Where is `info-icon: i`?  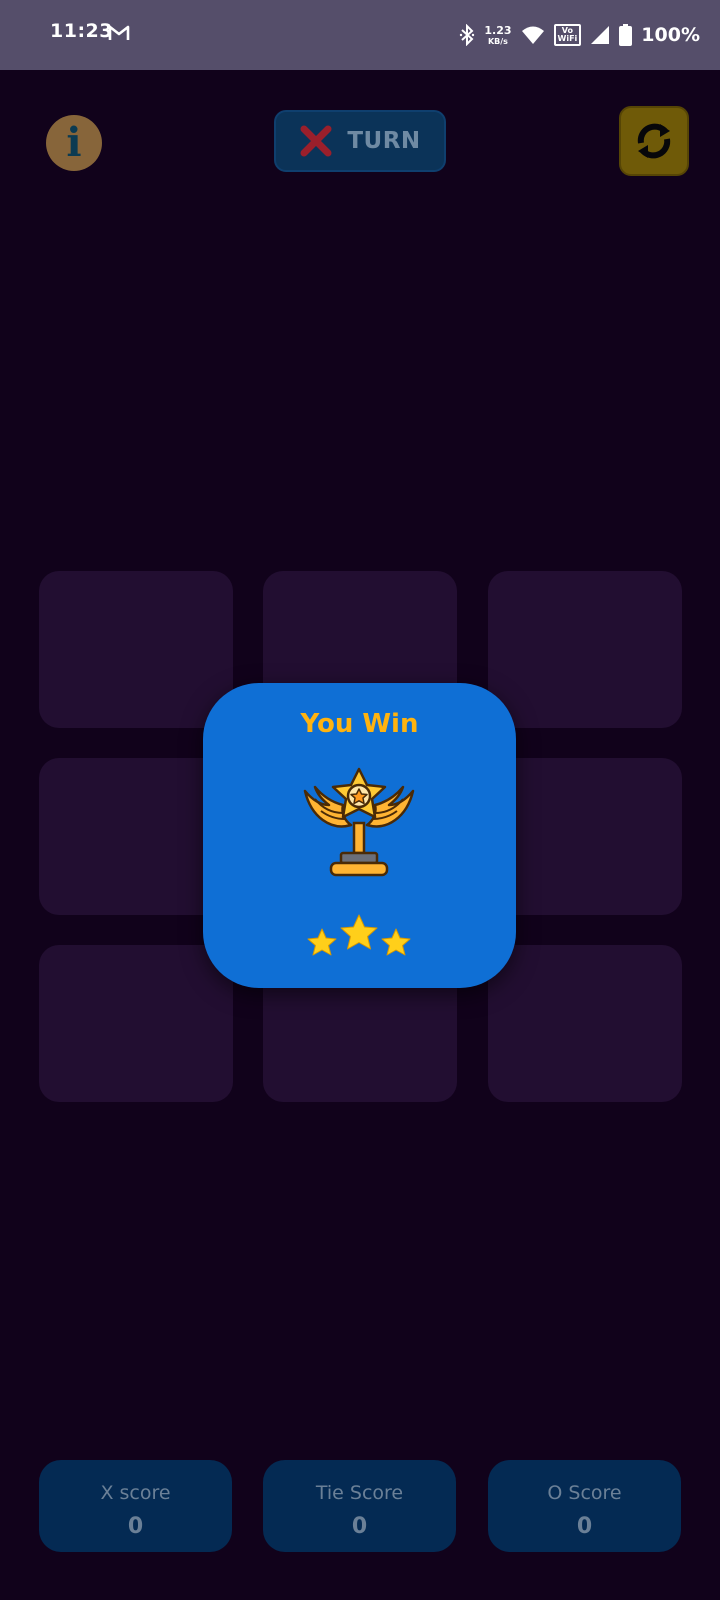 info-icon: i is located at coordinates (74, 142).